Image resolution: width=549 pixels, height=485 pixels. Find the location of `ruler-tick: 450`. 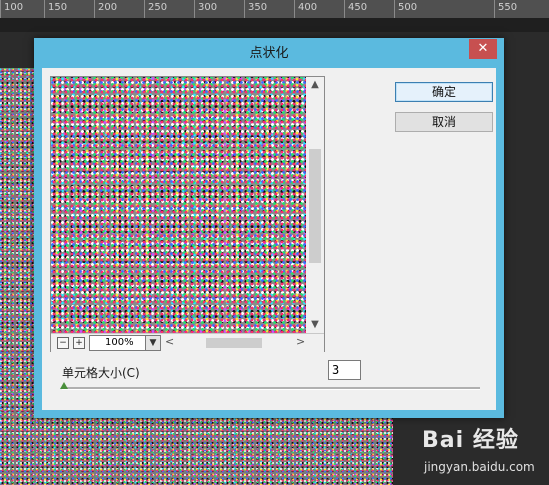

ruler-tick: 450 is located at coordinates (355, 9).